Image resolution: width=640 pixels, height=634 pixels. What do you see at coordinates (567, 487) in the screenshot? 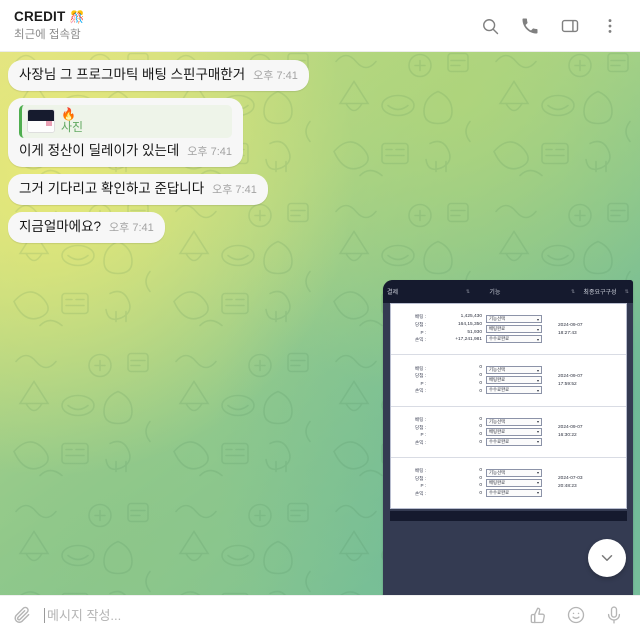
I see `row-time: 20:48:23` at bounding box center [567, 487].